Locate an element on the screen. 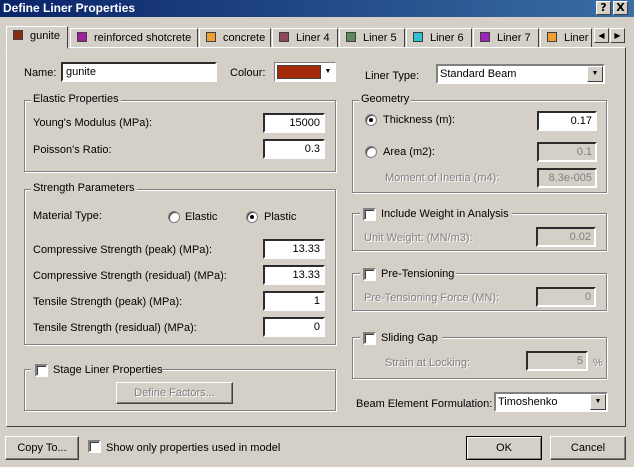 The width and height of the screenshot is (634, 467). area-label: Area (m2): is located at coordinates (409, 152).